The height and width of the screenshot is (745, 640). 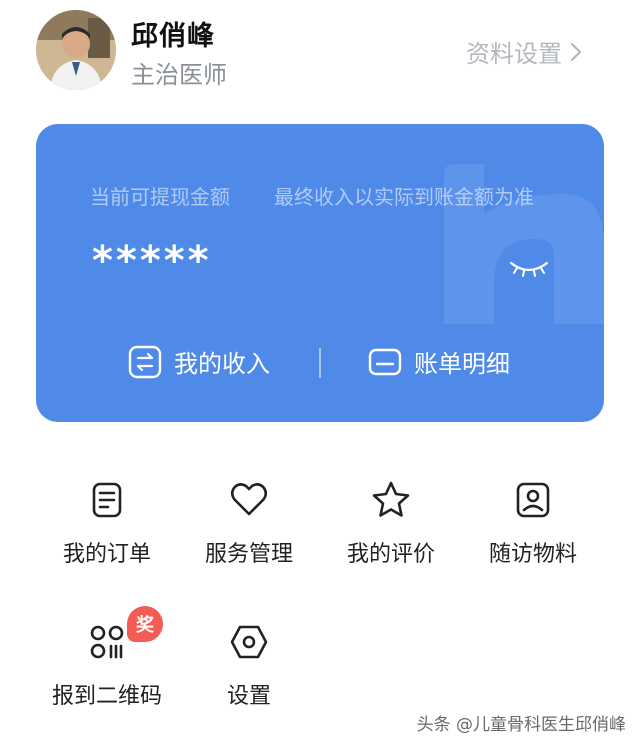 I want to click on menu-followup-materials: 随访物料, so click(x=533, y=530).